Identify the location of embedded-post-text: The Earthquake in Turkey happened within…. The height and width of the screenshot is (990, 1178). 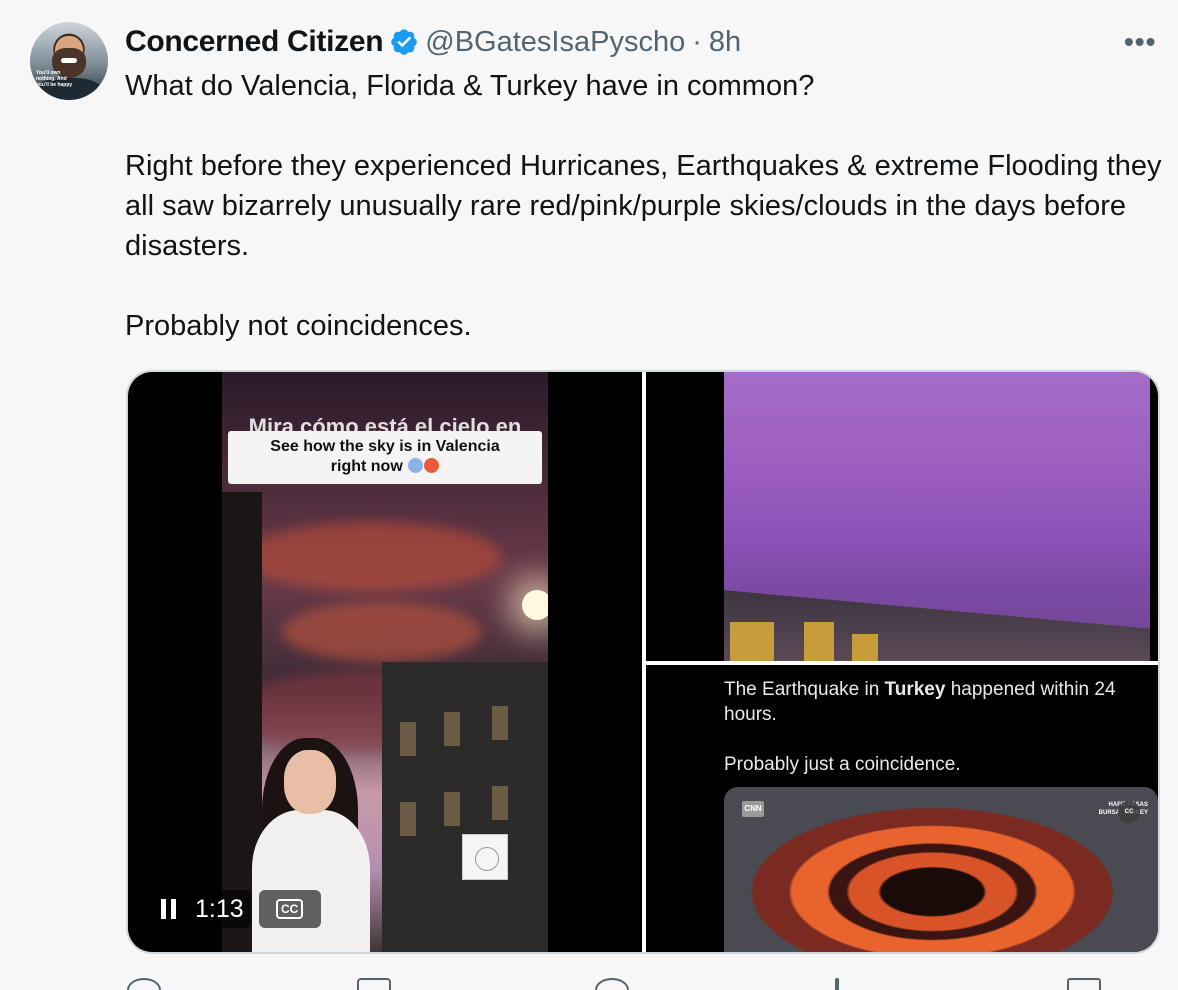
(934, 727).